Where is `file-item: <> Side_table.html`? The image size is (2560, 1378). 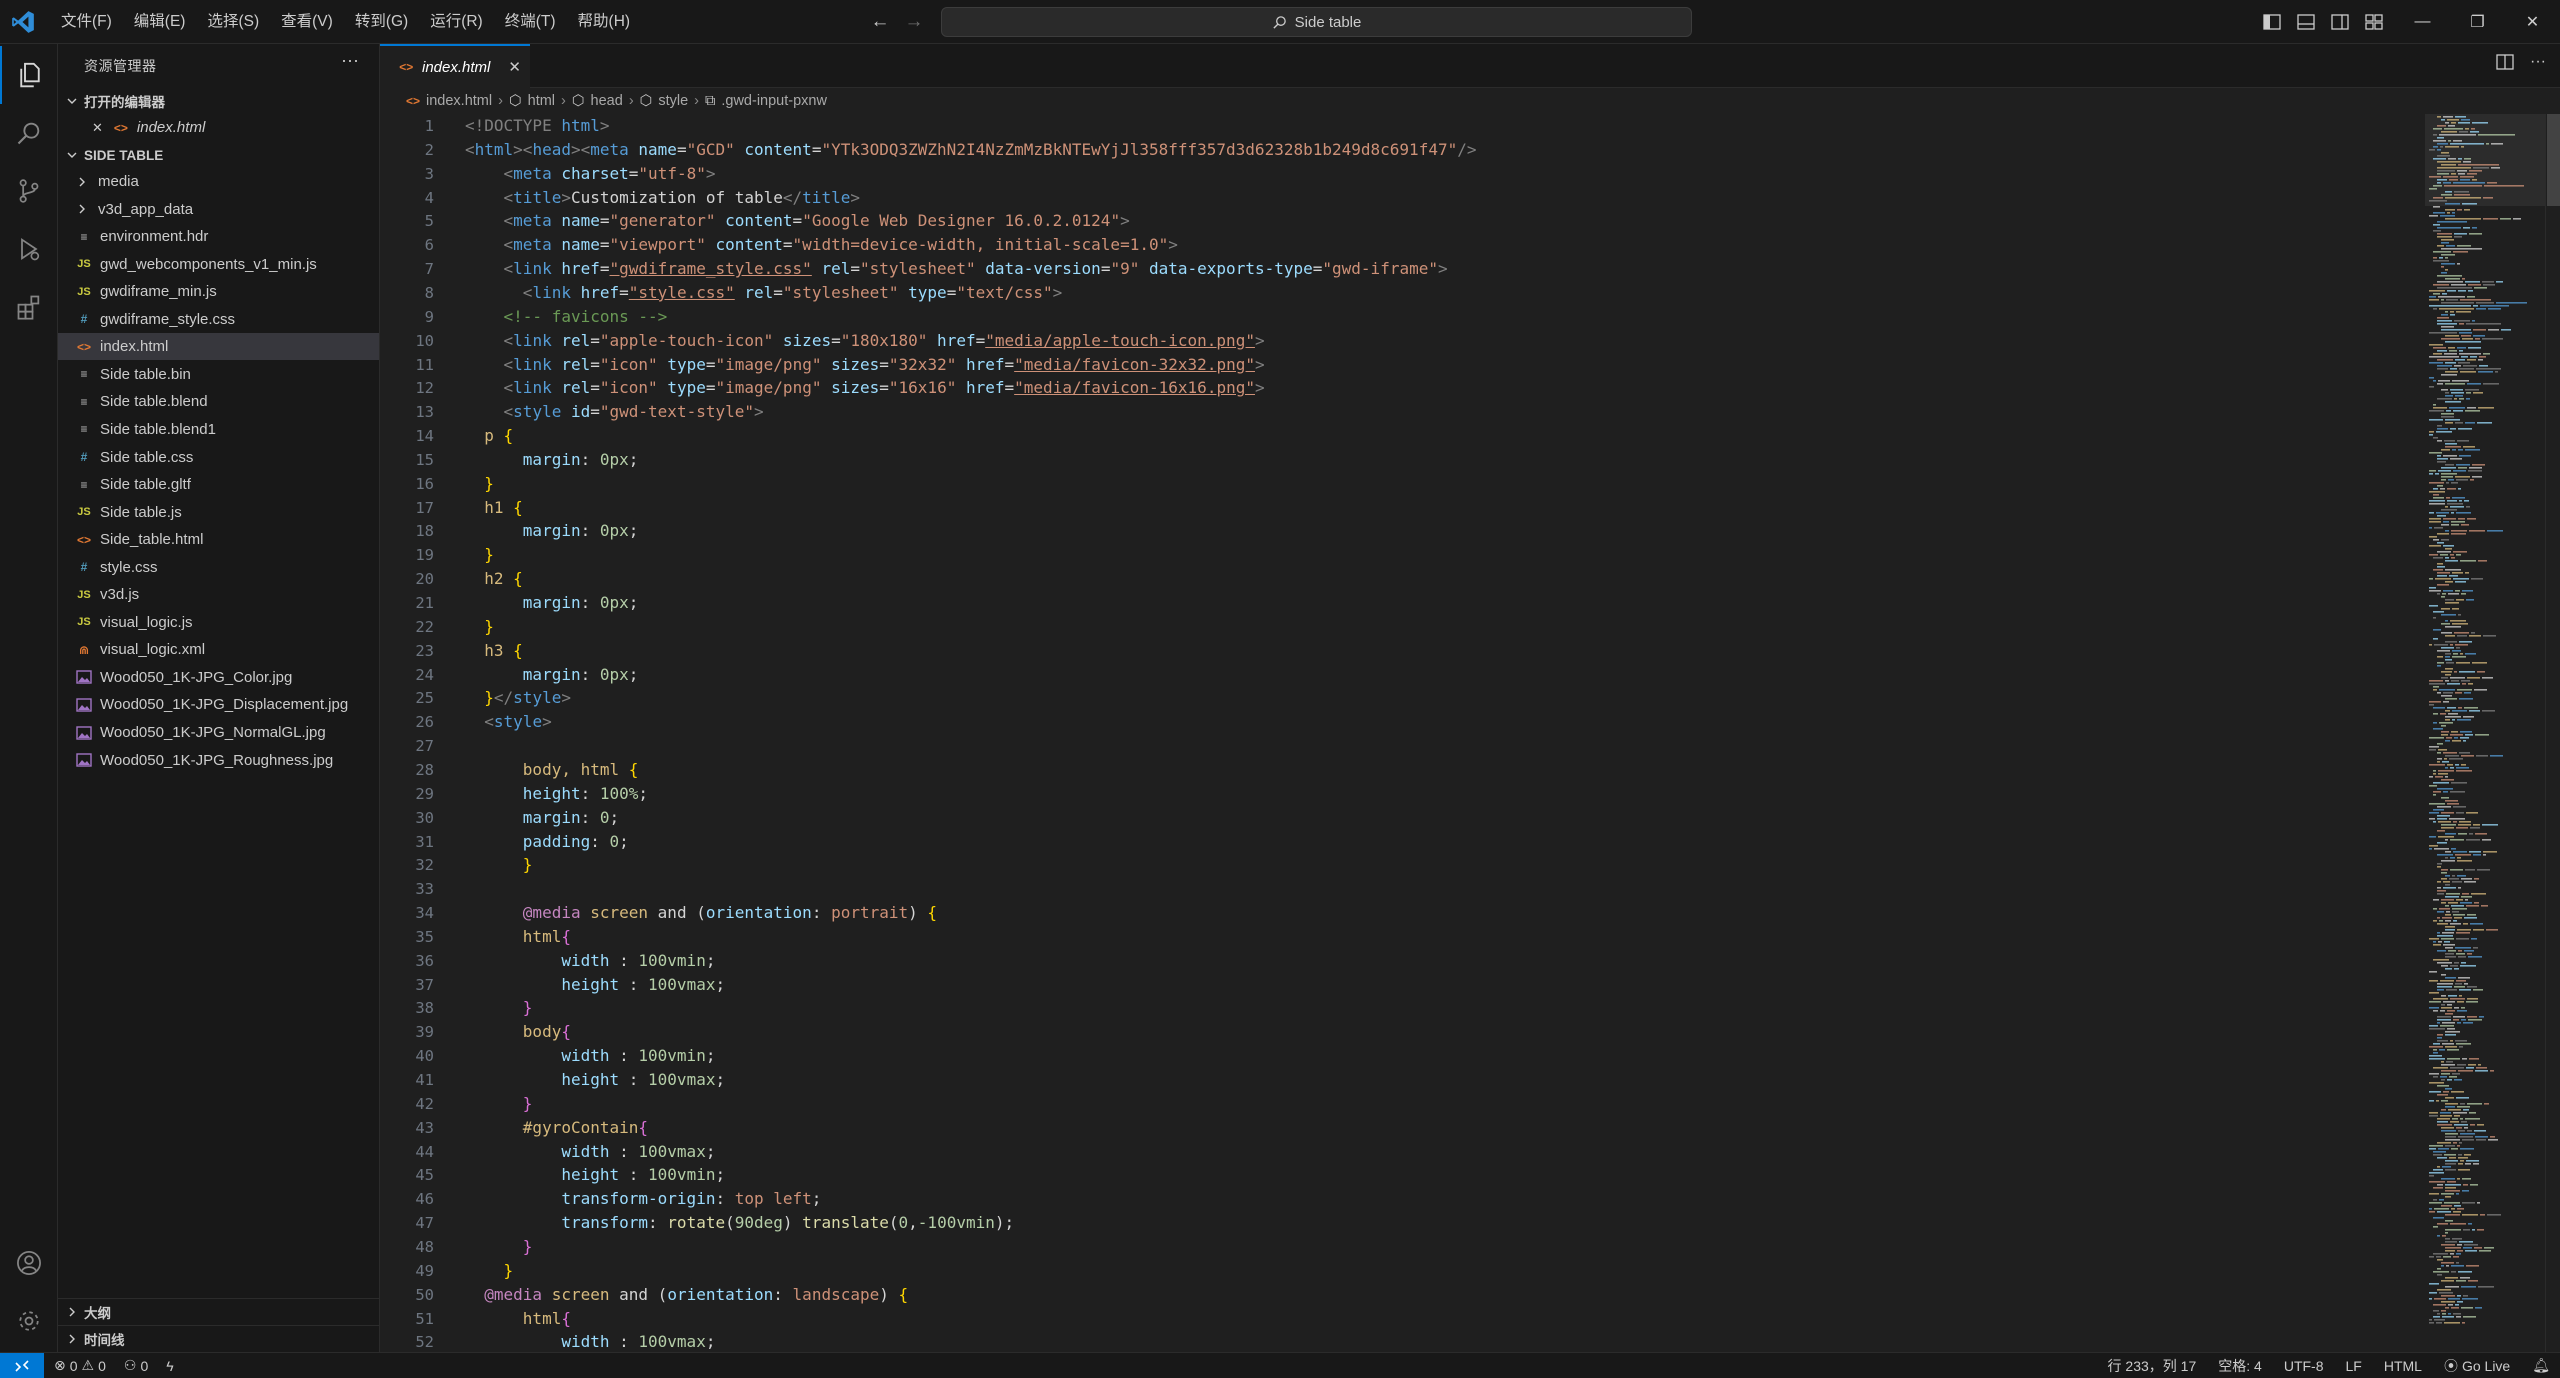 file-item: <> Side_table.html is located at coordinates (218, 539).